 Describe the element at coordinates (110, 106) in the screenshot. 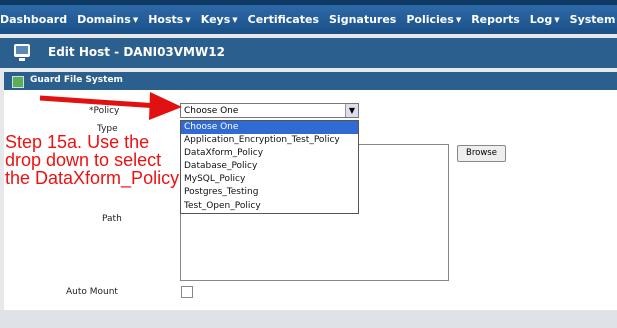

I see `annotation-arrow` at that location.